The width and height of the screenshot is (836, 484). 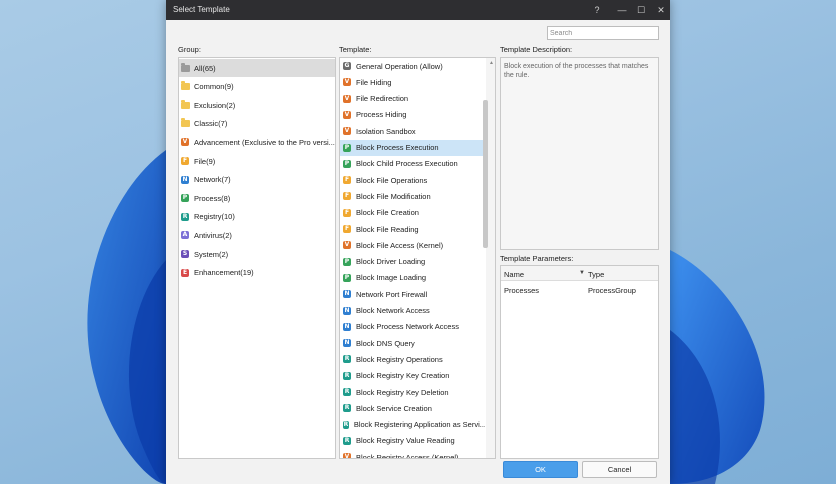 I want to click on template-item-general-operation: G General Operation (Allow), so click(x=412, y=66).